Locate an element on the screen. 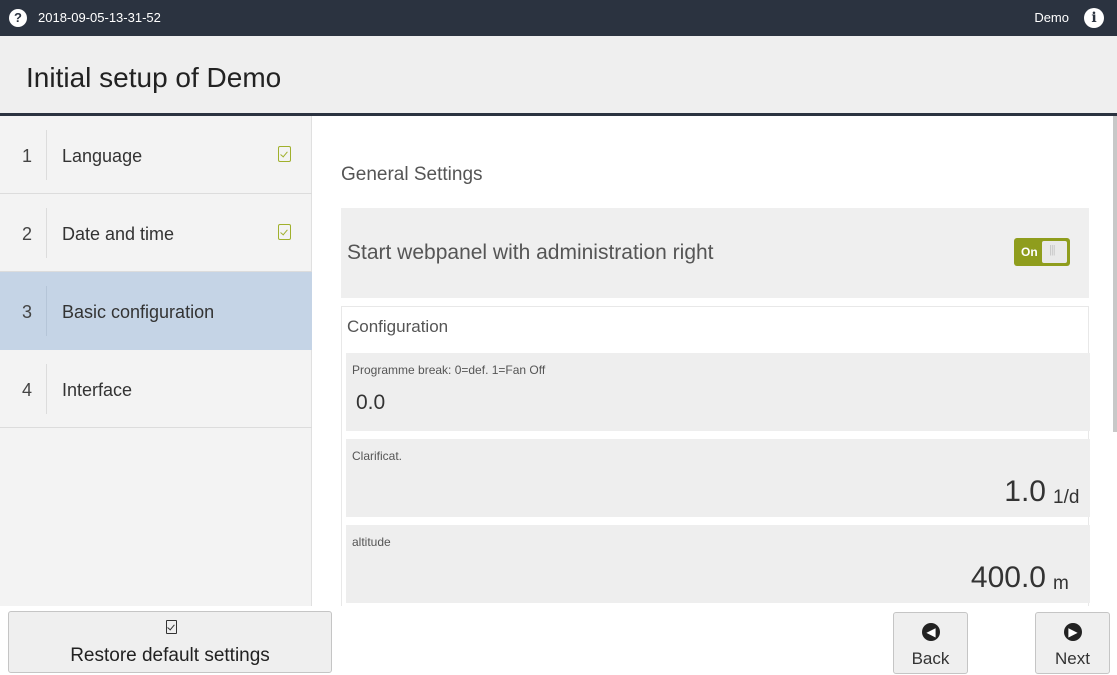  step-number: 4 is located at coordinates (27, 390).